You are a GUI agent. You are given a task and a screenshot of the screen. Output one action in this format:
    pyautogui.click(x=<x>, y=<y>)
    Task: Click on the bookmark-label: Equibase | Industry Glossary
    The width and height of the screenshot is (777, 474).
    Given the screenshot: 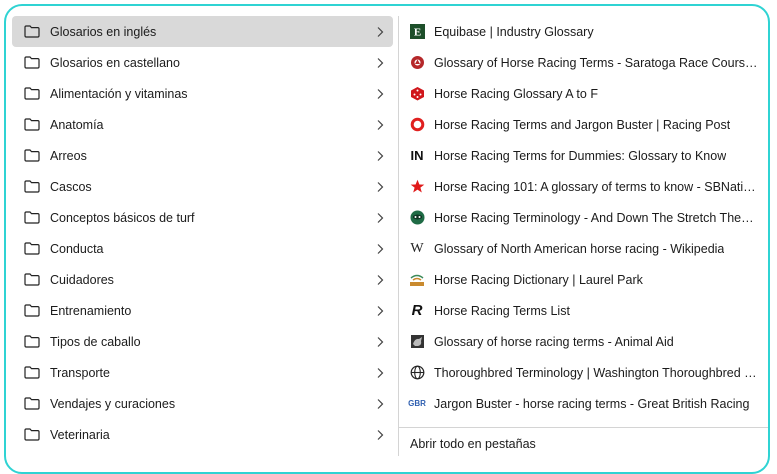 What is the action you would take?
    pyautogui.click(x=514, y=31)
    